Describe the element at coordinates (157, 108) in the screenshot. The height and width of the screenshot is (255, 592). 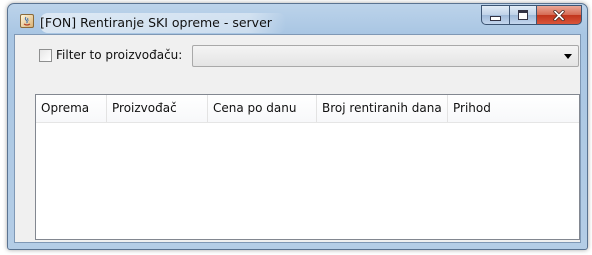
I see `column-header-proizvodjac: Proizvođač` at that location.